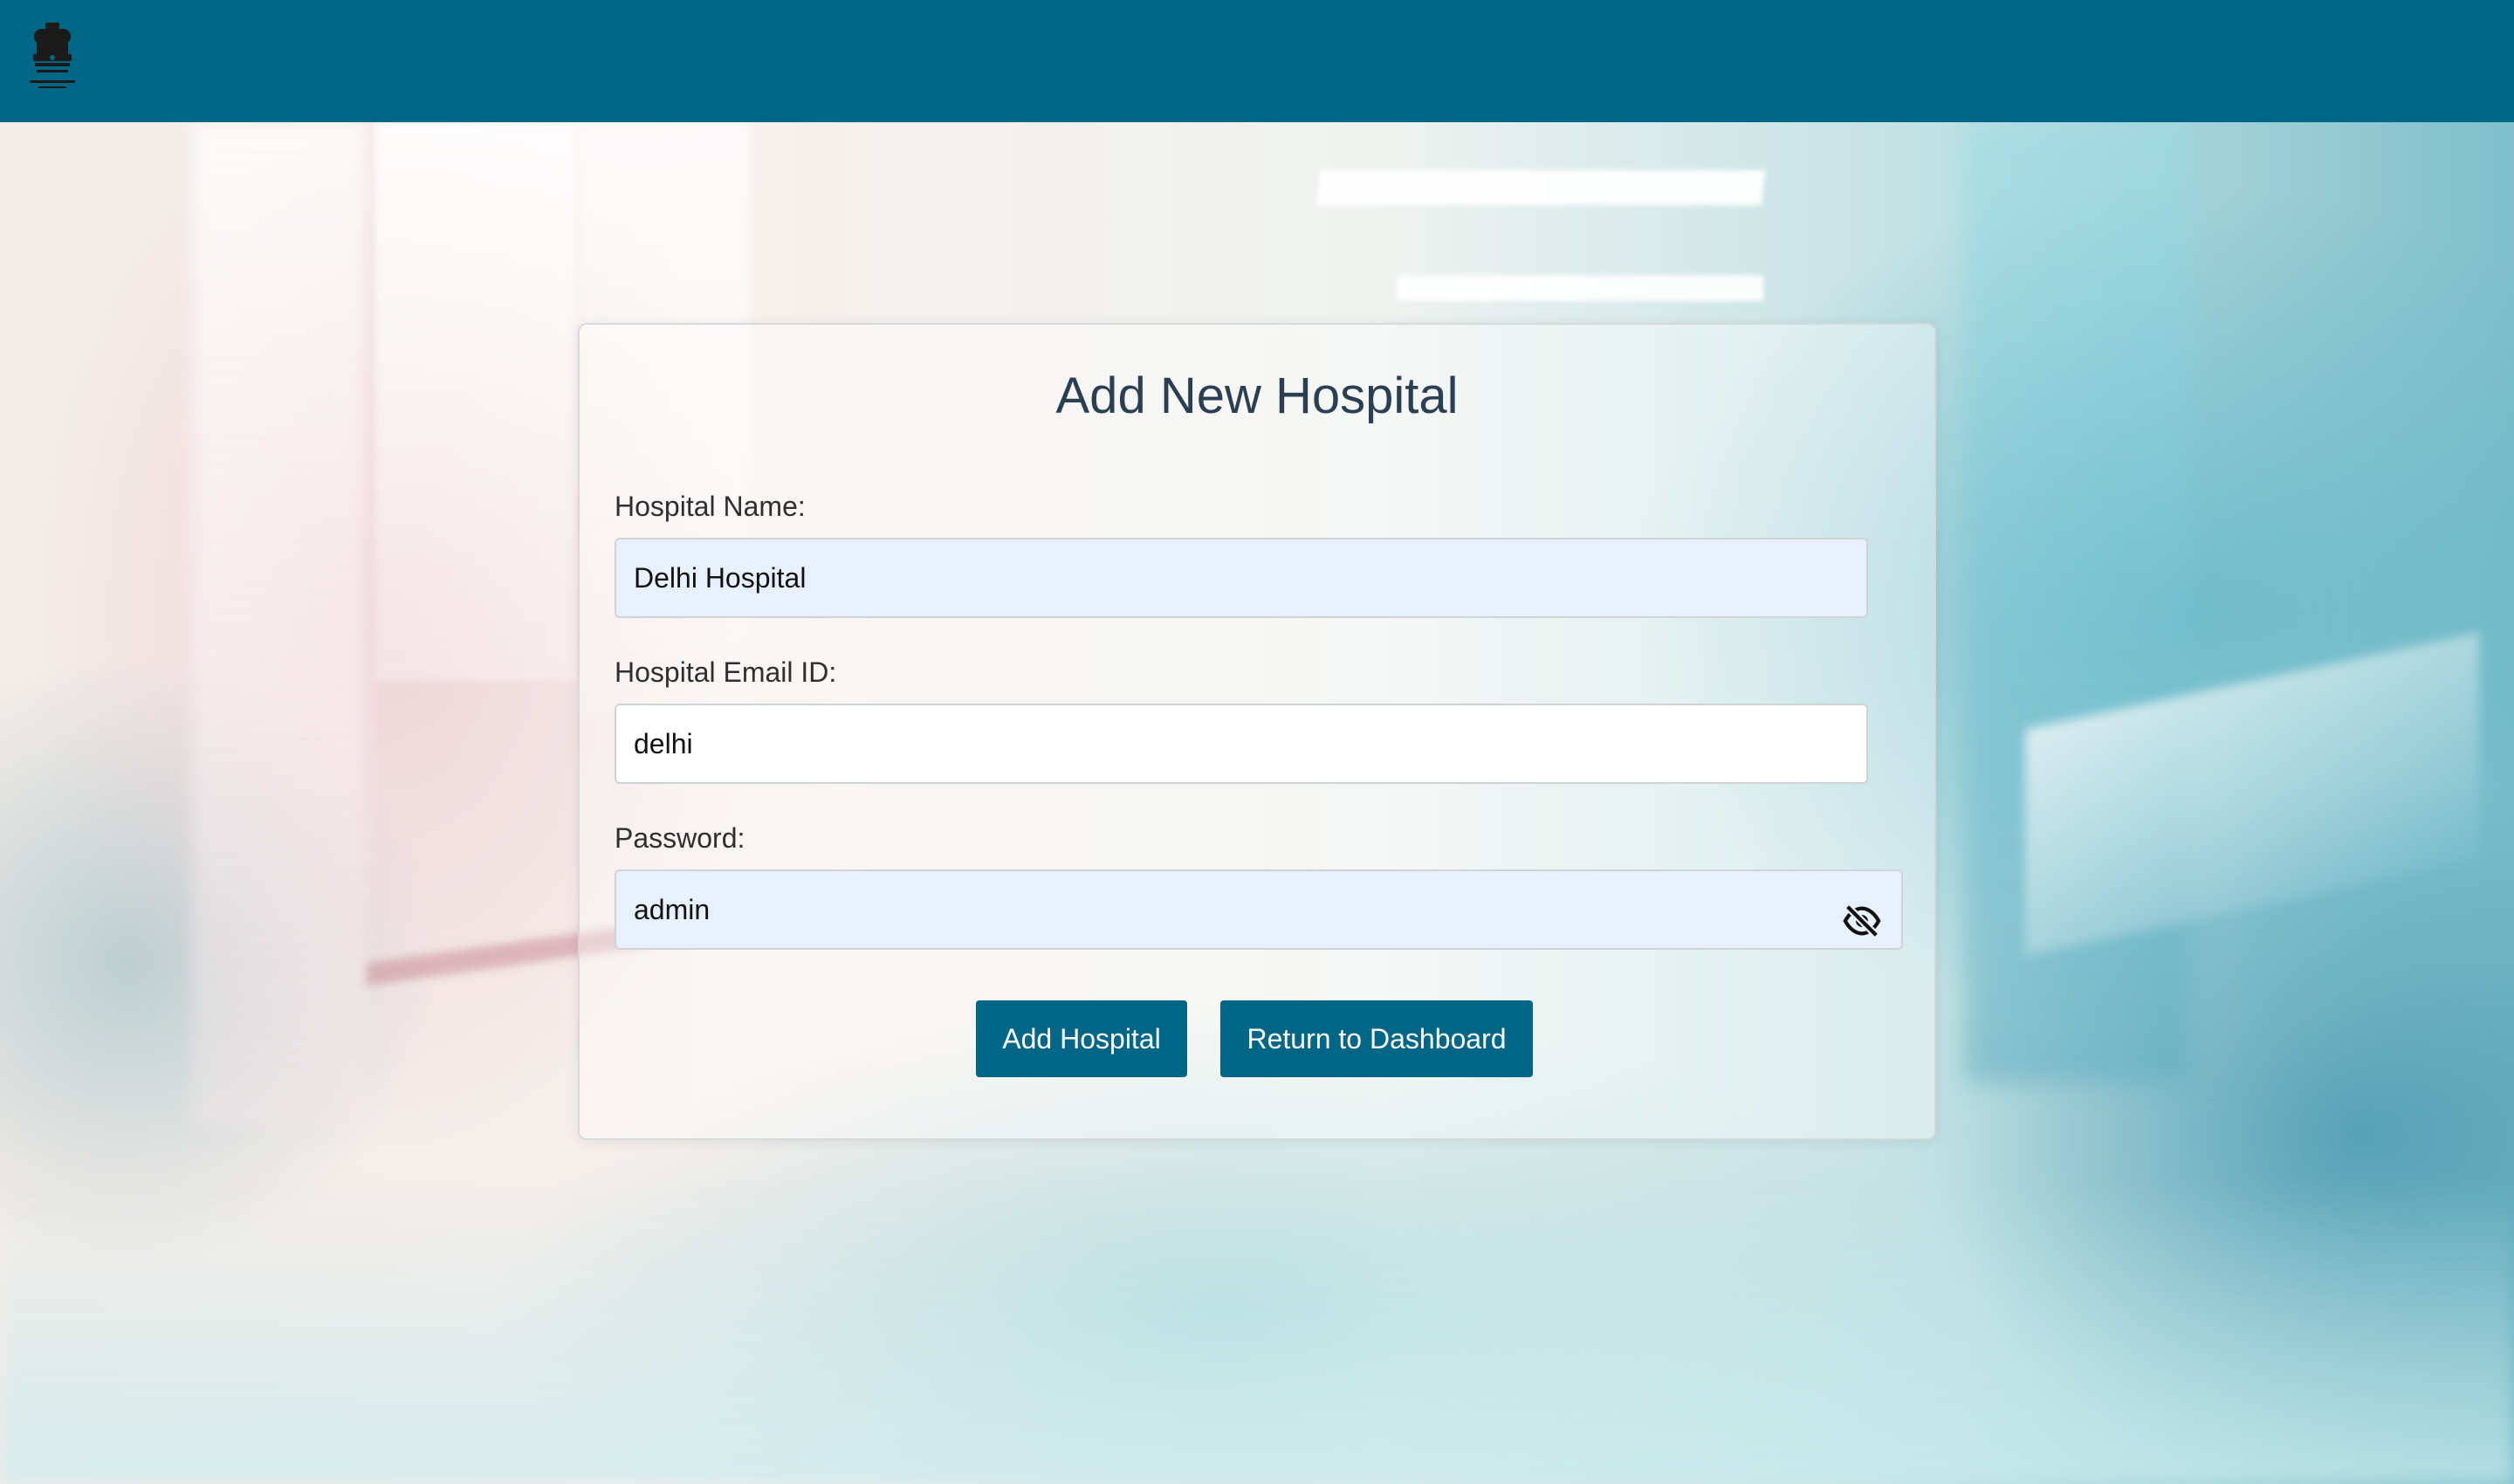 The image size is (2514, 1484). What do you see at coordinates (1257, 61) in the screenshot?
I see `top-header-bar` at bounding box center [1257, 61].